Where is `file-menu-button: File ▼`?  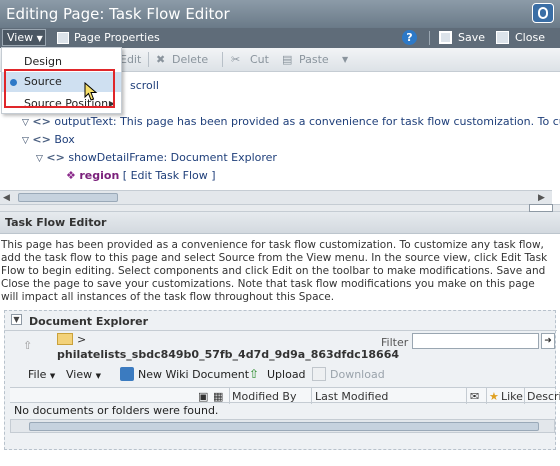 file-menu-button: File ▼ is located at coordinates (41, 374).